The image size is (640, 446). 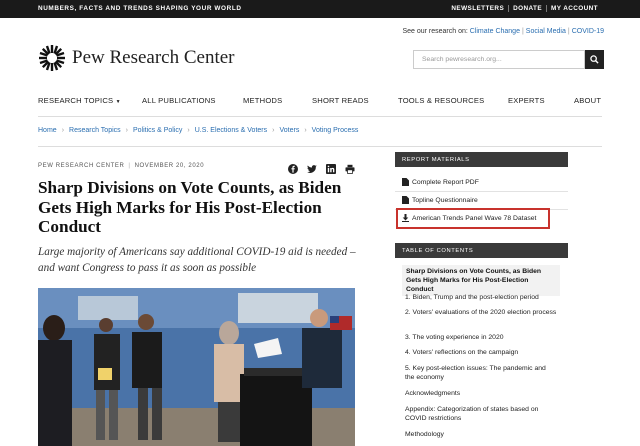 I want to click on climate-change-link: Climate Change, so click(x=495, y=31).